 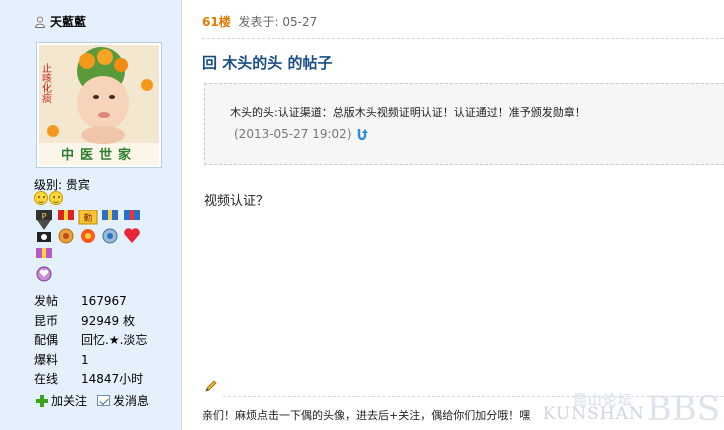 What do you see at coordinates (46, 340) in the screenshot?
I see `stat-key: 配偶` at bounding box center [46, 340].